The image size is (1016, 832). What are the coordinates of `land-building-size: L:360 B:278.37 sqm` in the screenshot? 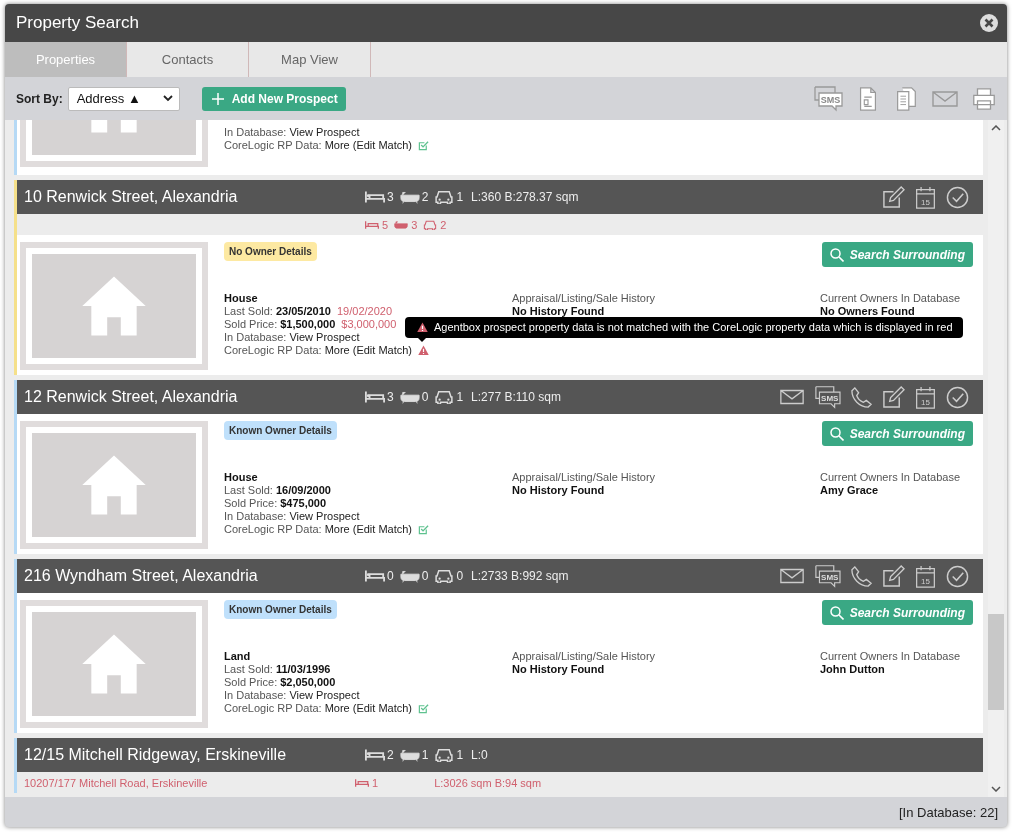 It's located at (525, 197).